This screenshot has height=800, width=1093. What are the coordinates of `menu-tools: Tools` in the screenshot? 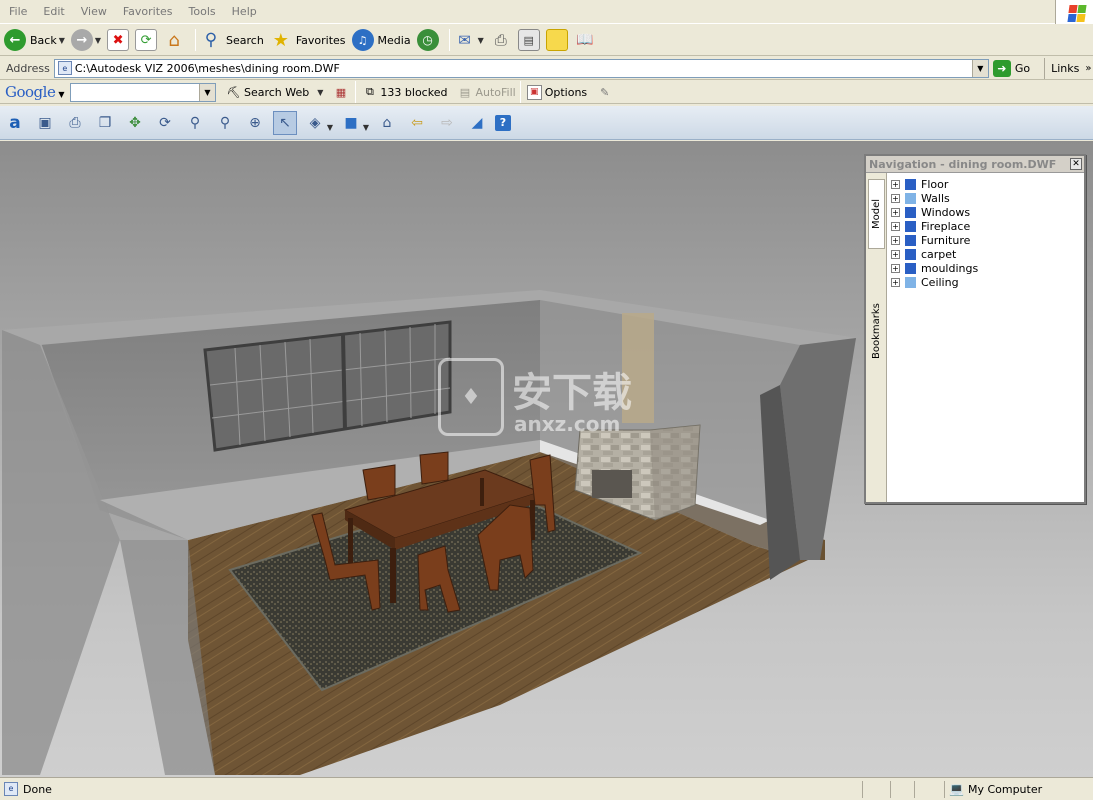 It's located at (202, 11).